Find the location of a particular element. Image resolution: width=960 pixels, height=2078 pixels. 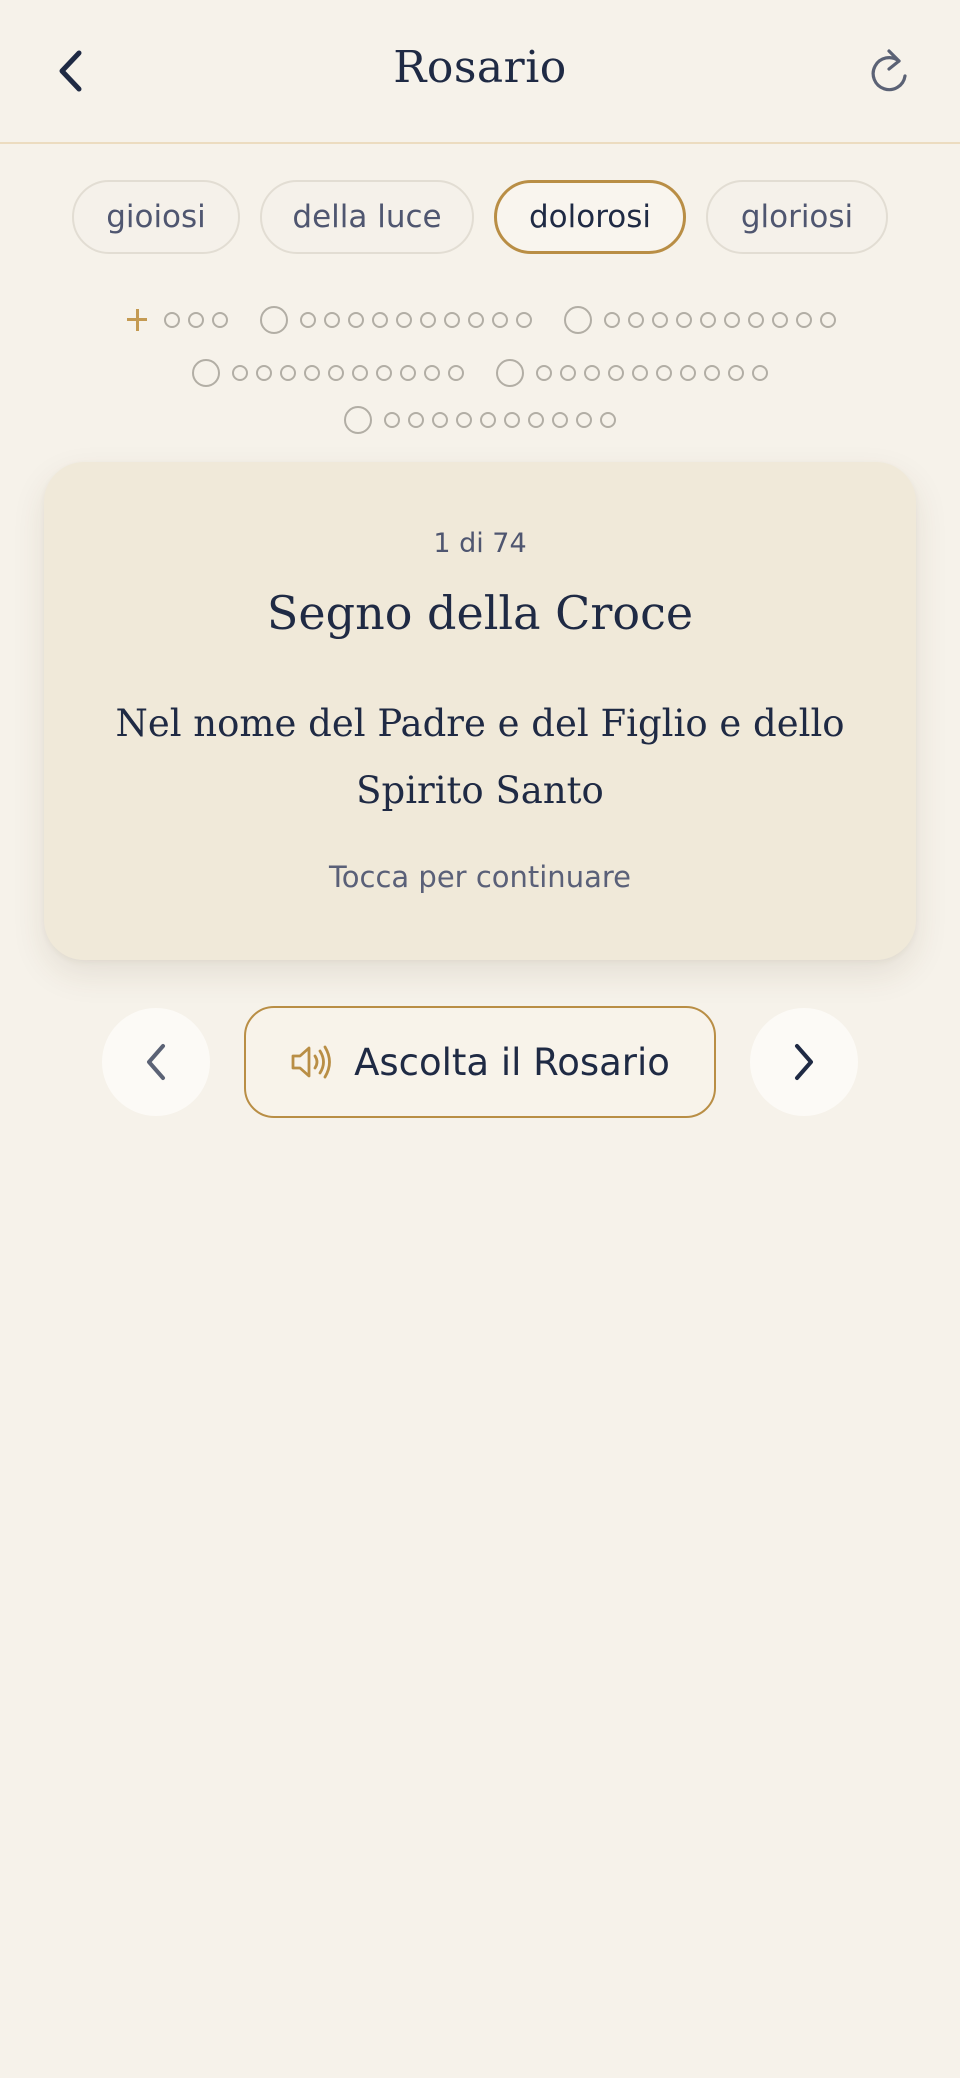

app-header: Rosario is located at coordinates (480, 72).